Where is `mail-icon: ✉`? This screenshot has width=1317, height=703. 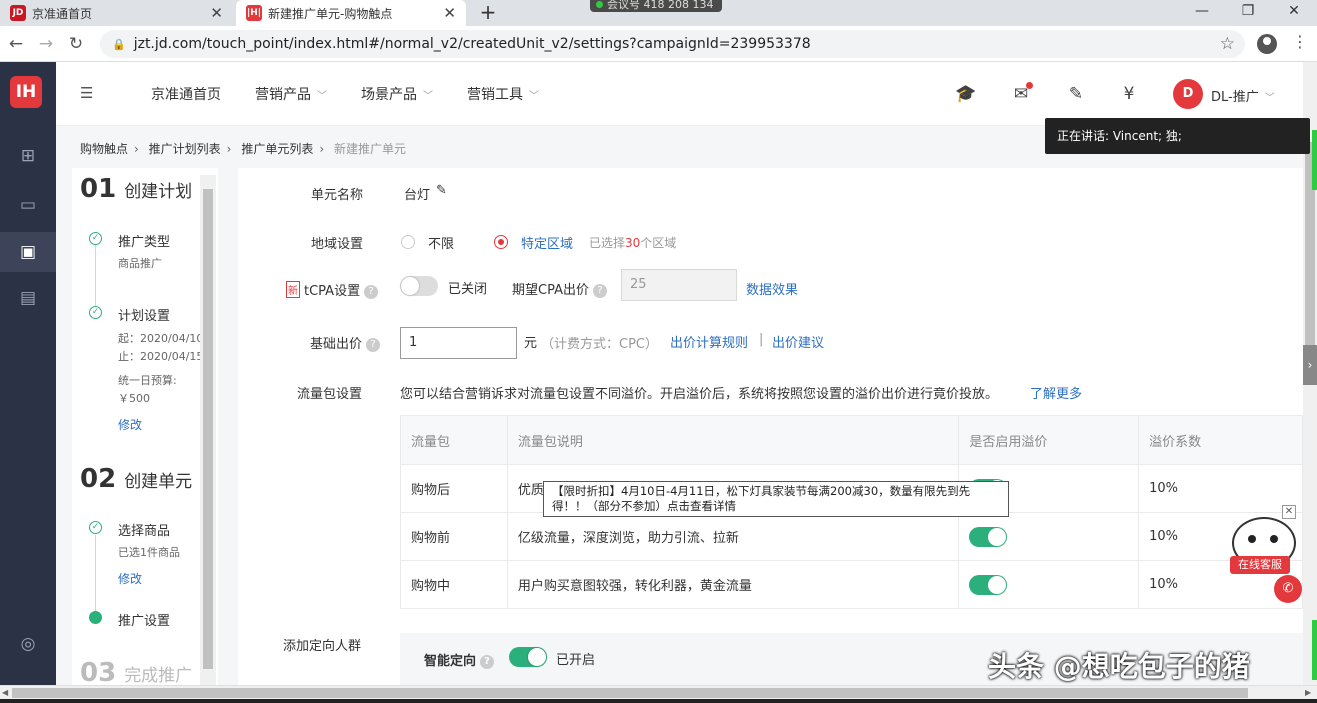
mail-icon: ✉ is located at coordinates (1021, 94).